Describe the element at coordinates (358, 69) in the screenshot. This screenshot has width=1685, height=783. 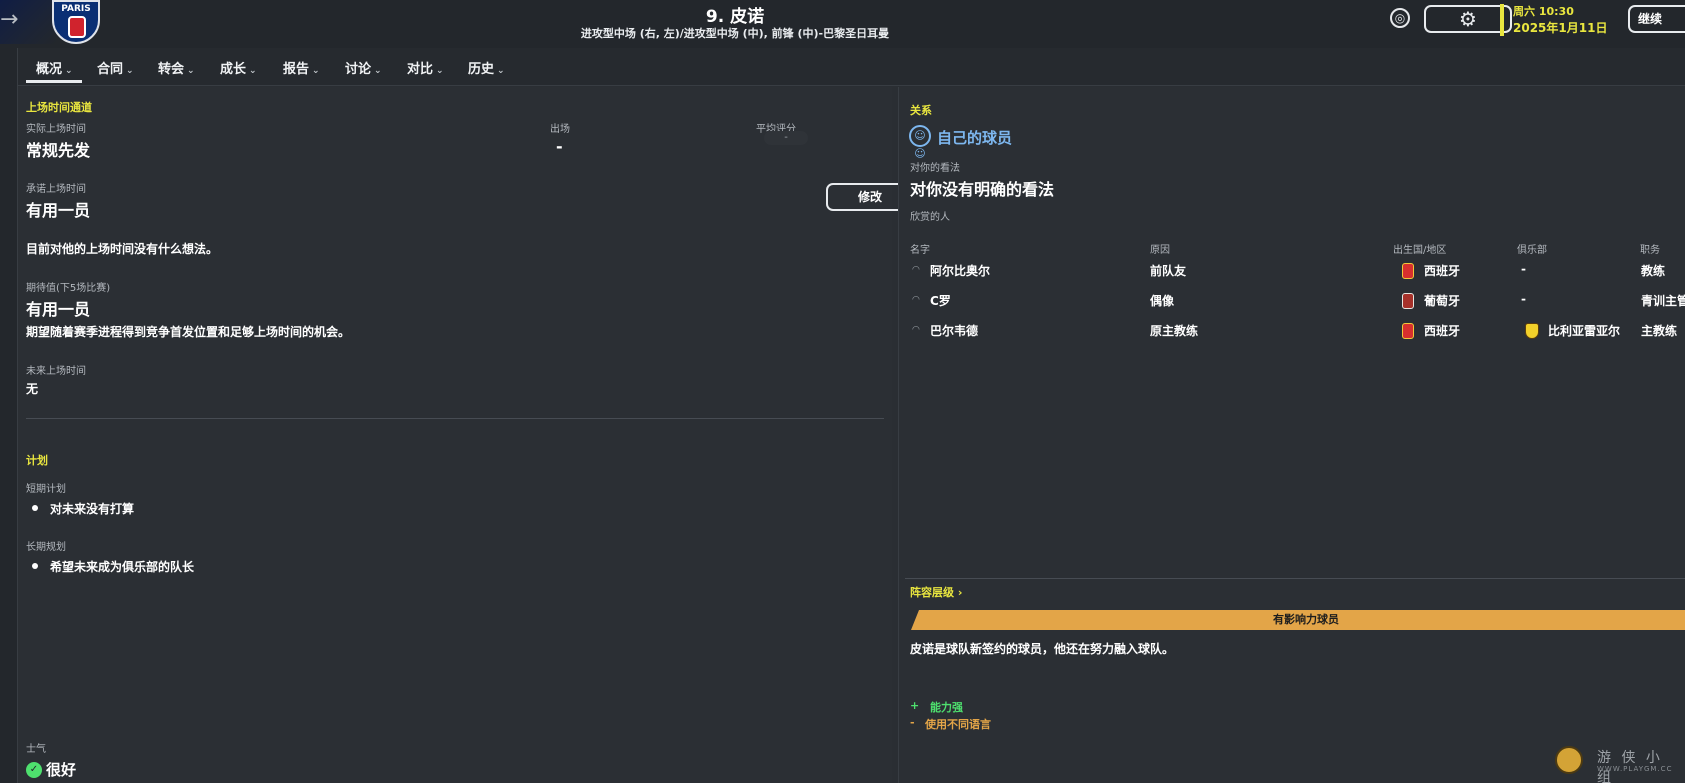
I see `tab-label: 讨论` at that location.